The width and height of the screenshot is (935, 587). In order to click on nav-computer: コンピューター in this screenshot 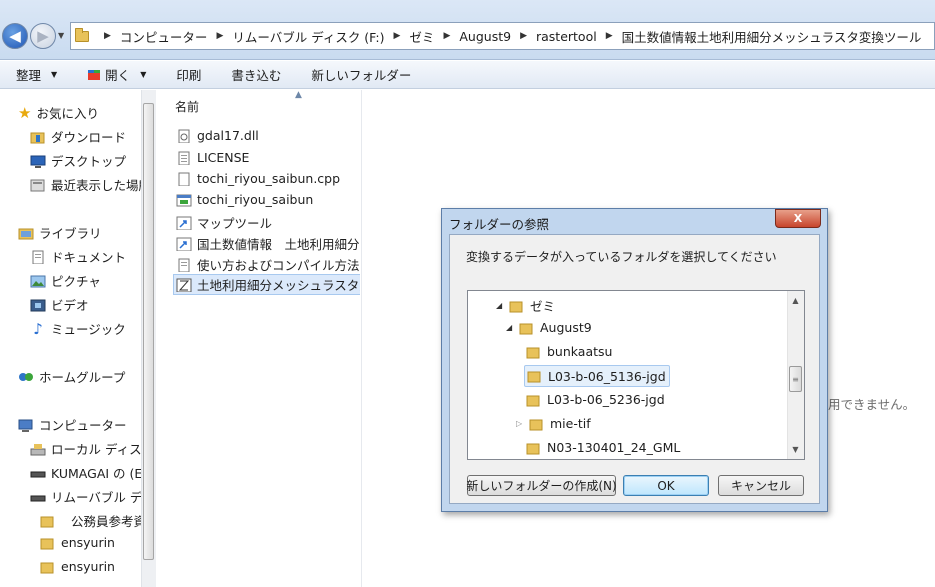, I will do `click(72, 424)`.